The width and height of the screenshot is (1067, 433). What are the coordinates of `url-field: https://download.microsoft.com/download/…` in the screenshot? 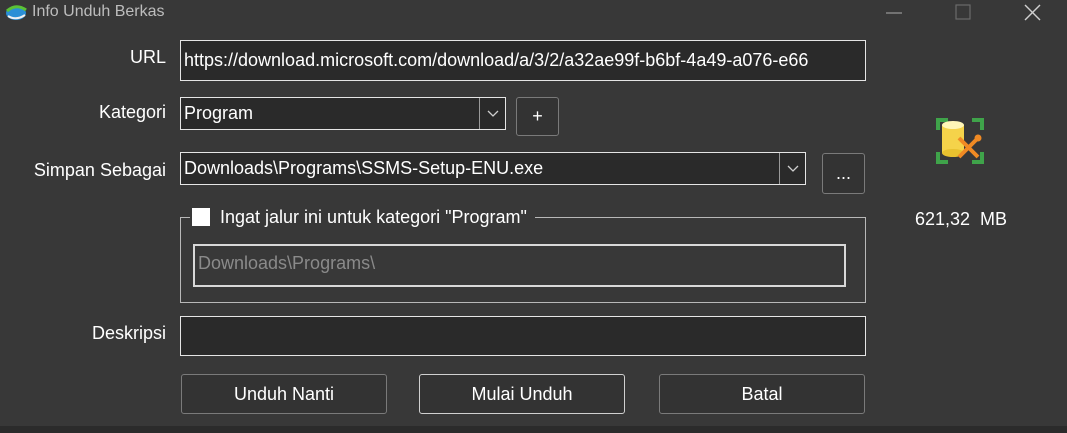 It's located at (523, 60).